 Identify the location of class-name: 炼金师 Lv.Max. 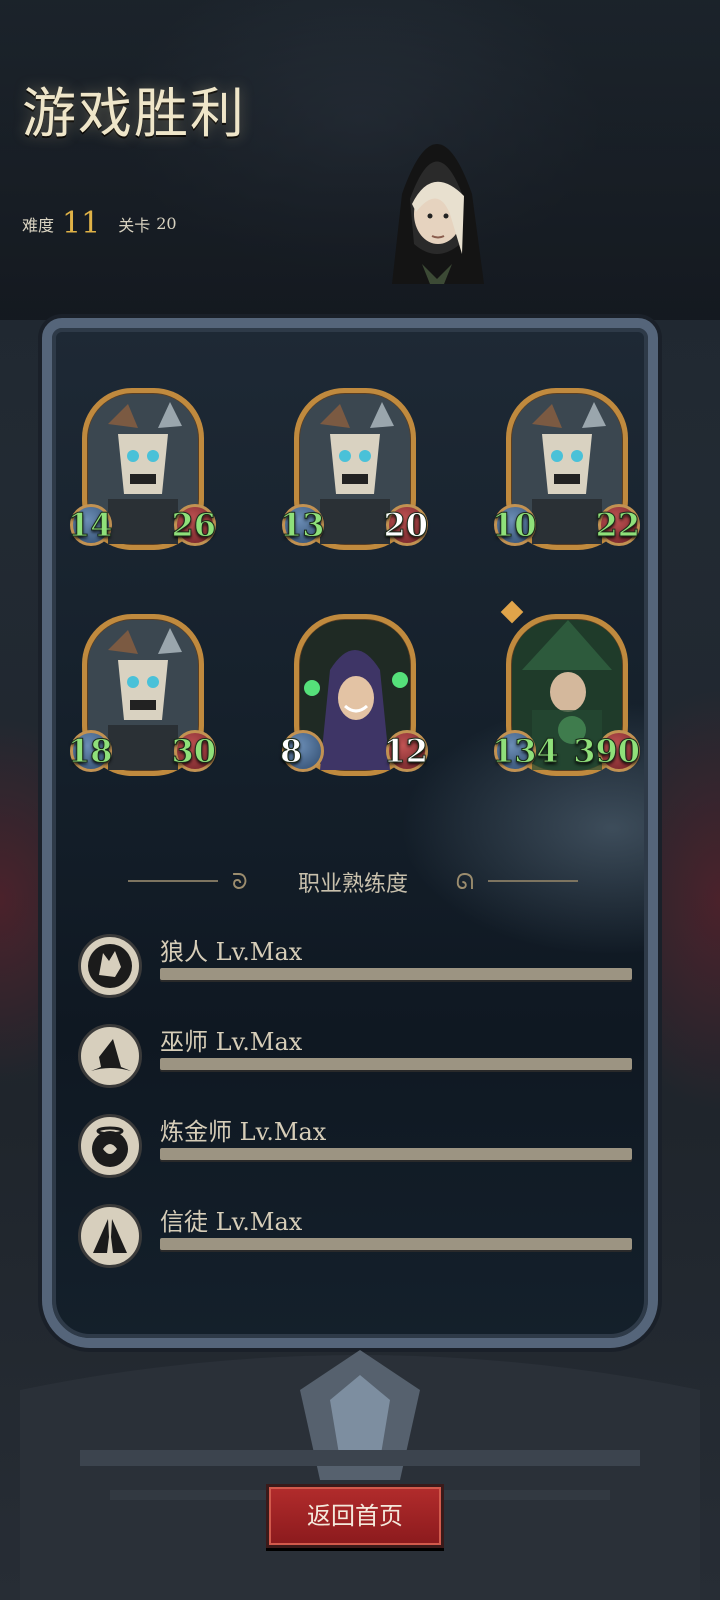
(243, 1132).